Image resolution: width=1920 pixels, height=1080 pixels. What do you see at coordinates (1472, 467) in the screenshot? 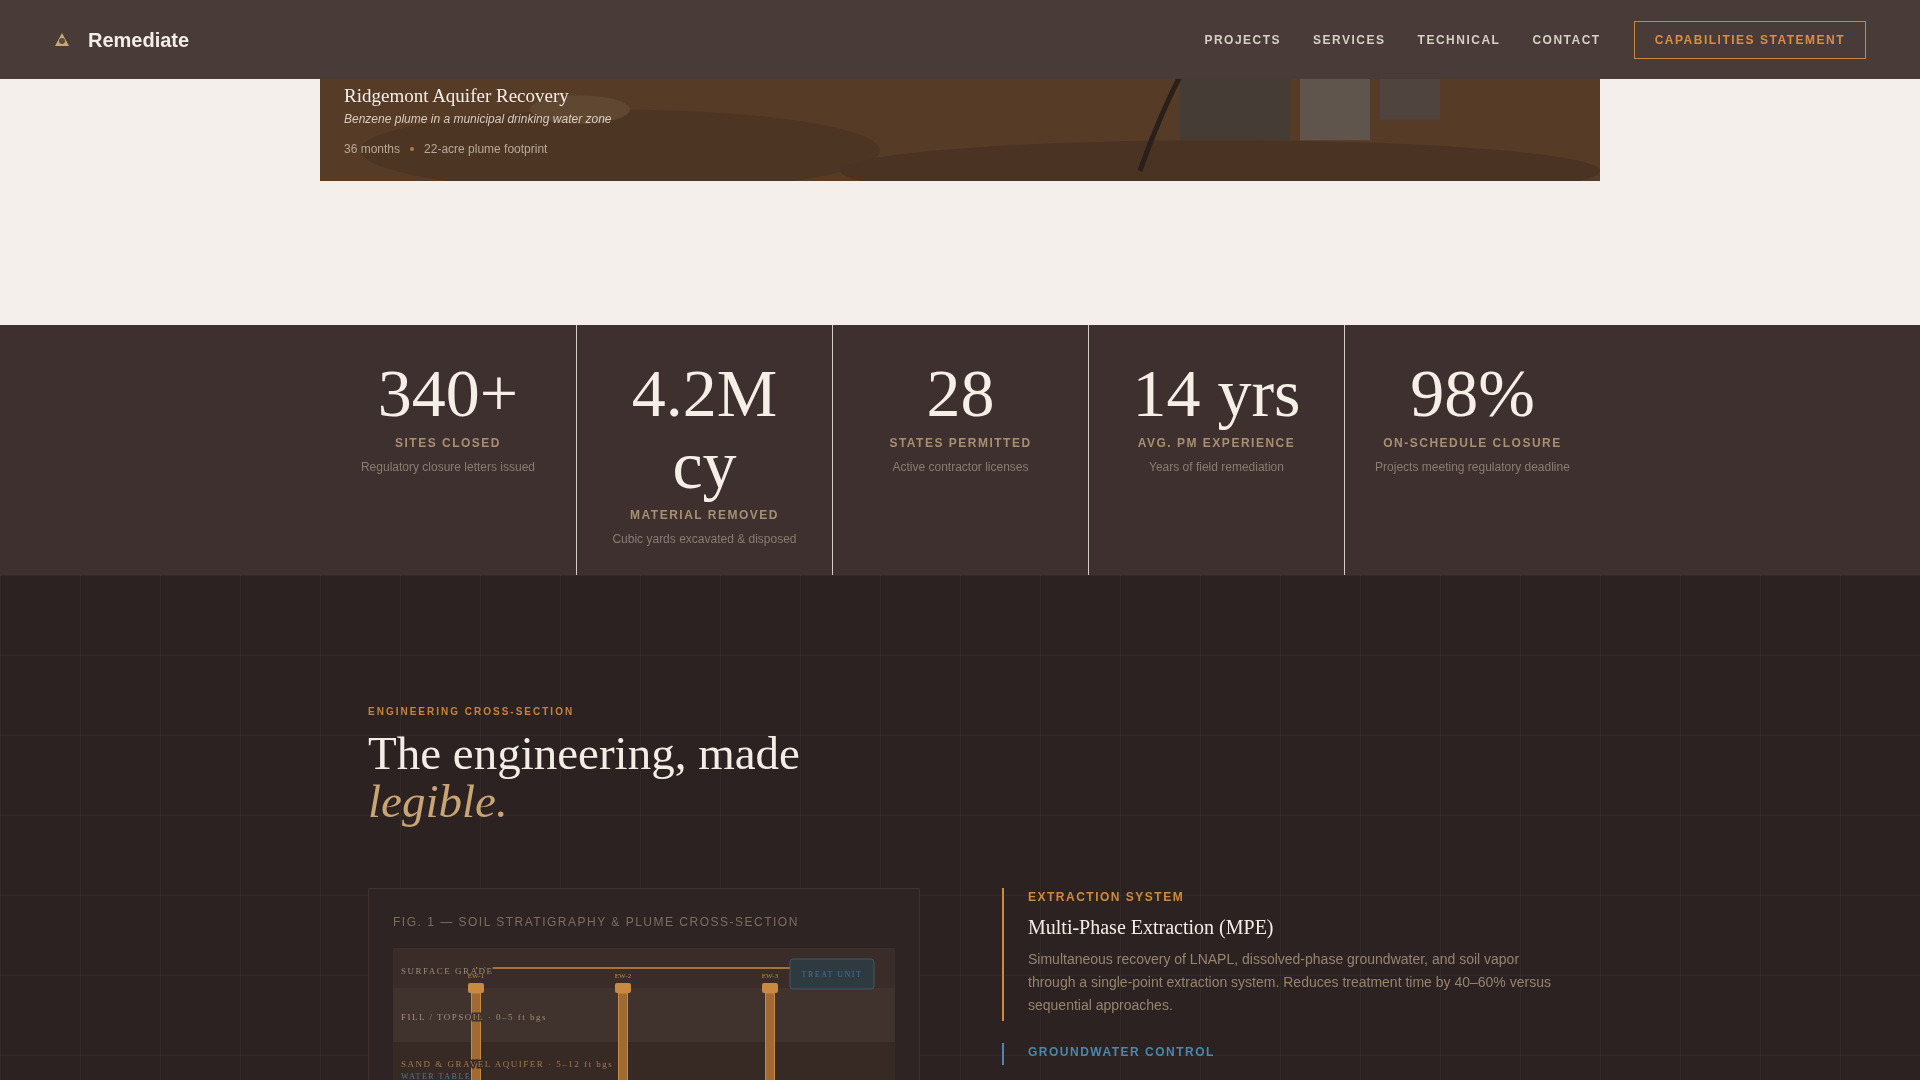
I see `stat-note: Projects meeting regulatory deadline` at bounding box center [1472, 467].